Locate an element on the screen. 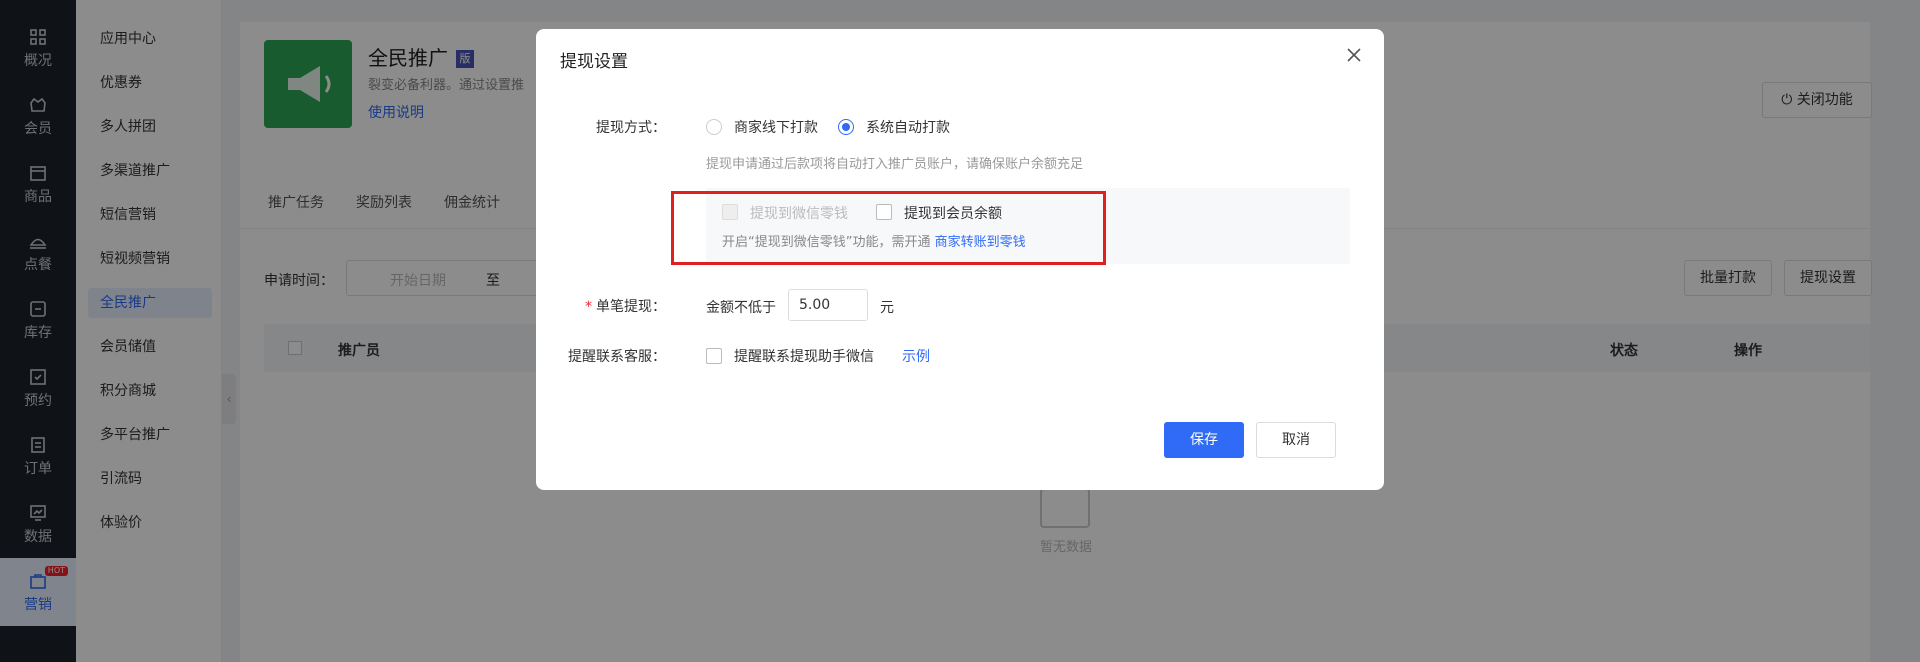 This screenshot has width=1920, height=662. amount-unit: 元 is located at coordinates (887, 308).